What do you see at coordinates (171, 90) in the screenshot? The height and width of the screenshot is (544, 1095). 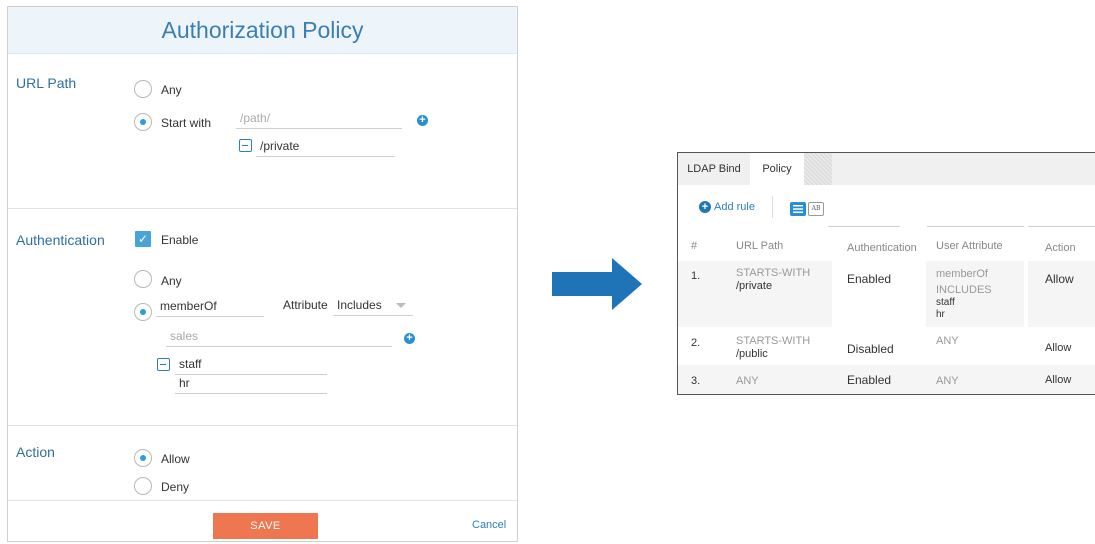 I see `url-any-label: Any` at bounding box center [171, 90].